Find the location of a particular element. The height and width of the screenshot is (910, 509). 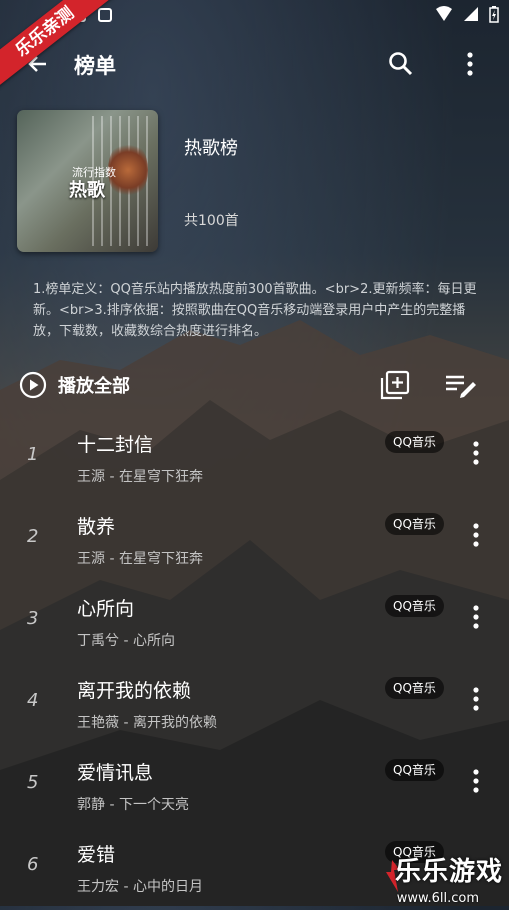

song-number: 5 is located at coordinates (33, 782).